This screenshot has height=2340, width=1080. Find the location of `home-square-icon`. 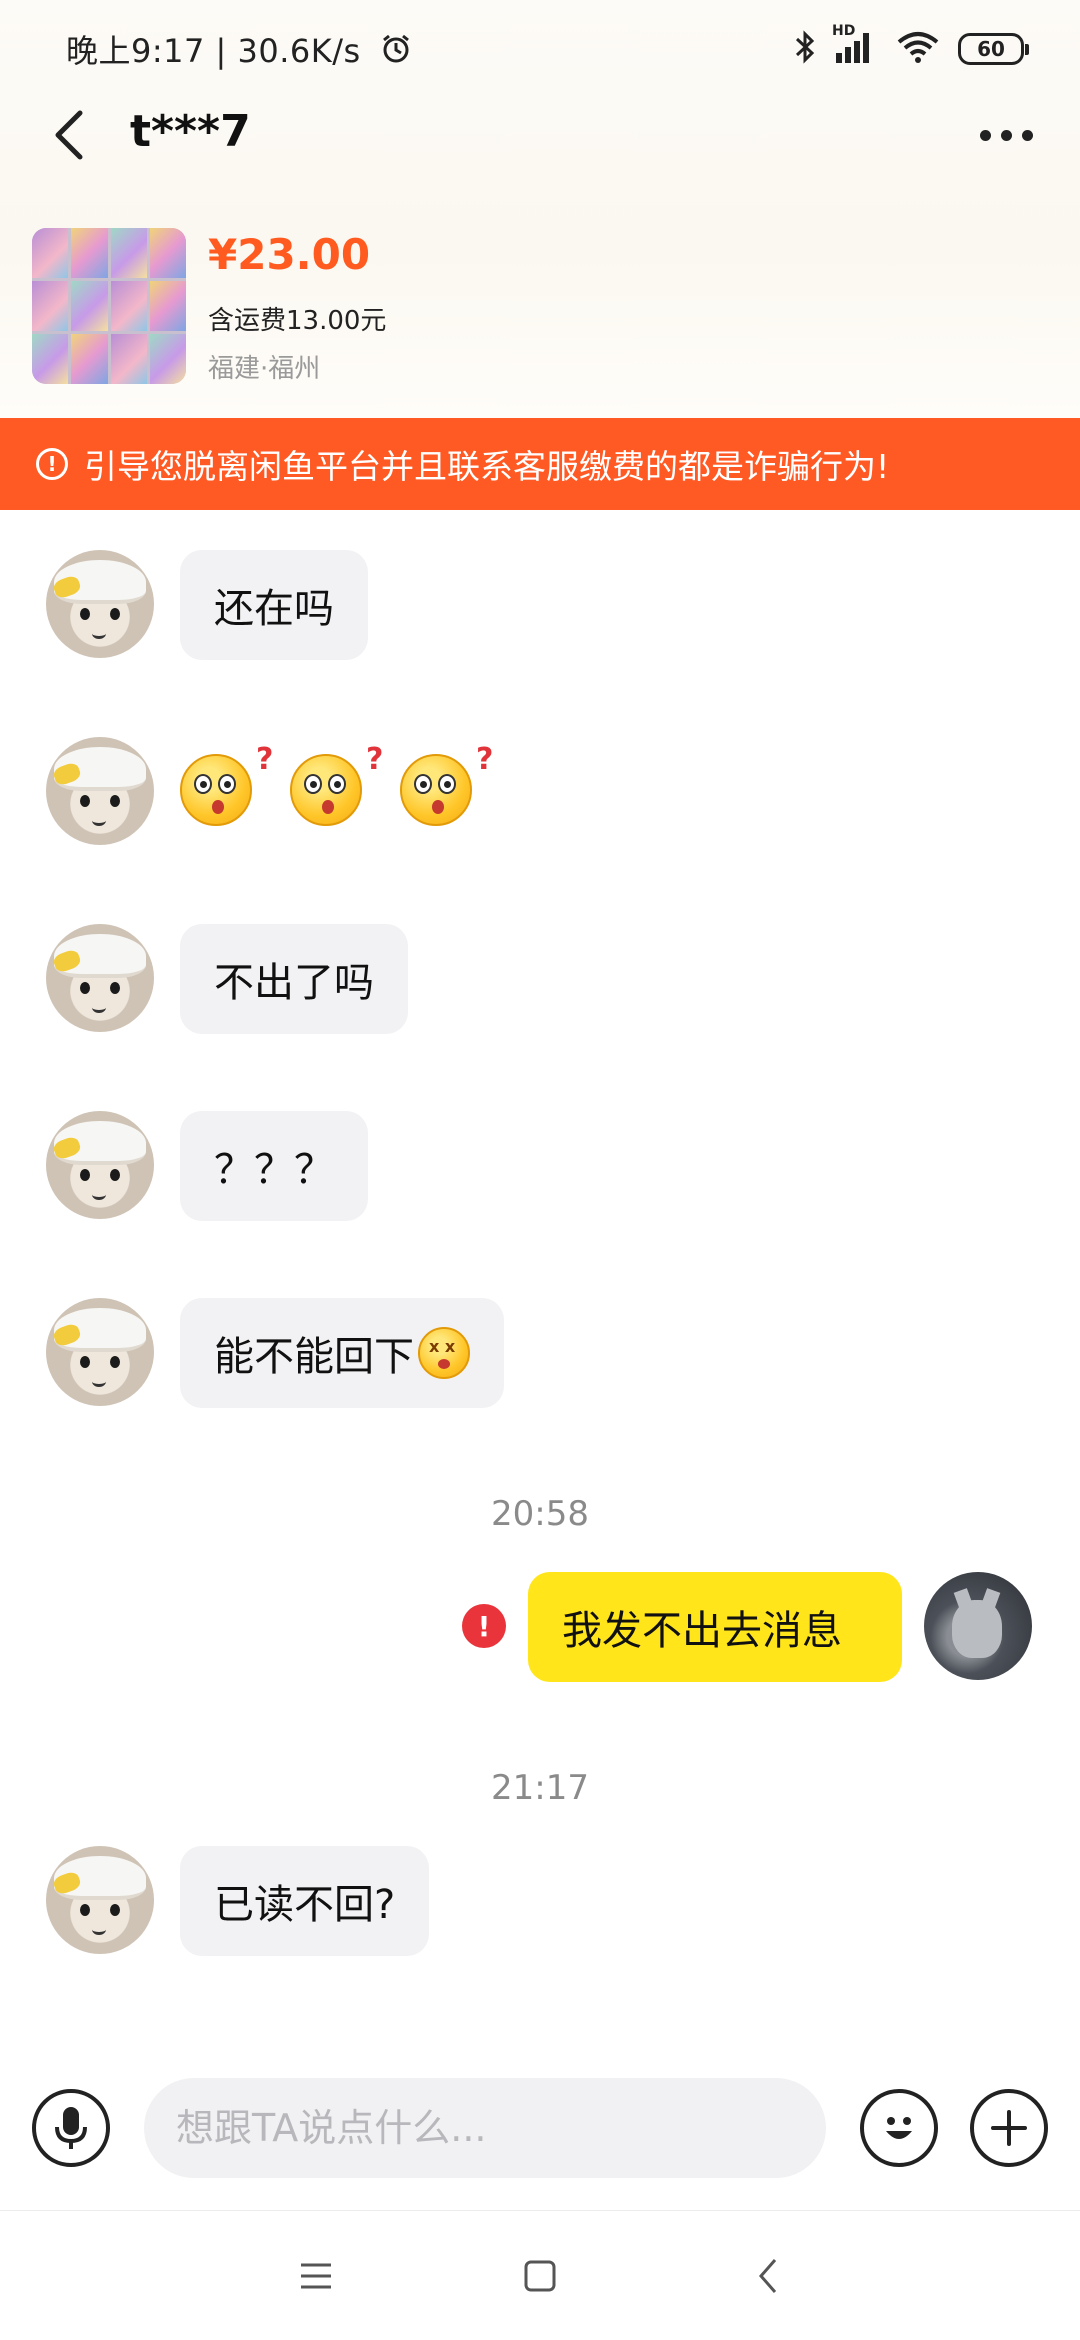

home-square-icon is located at coordinates (540, 2276).